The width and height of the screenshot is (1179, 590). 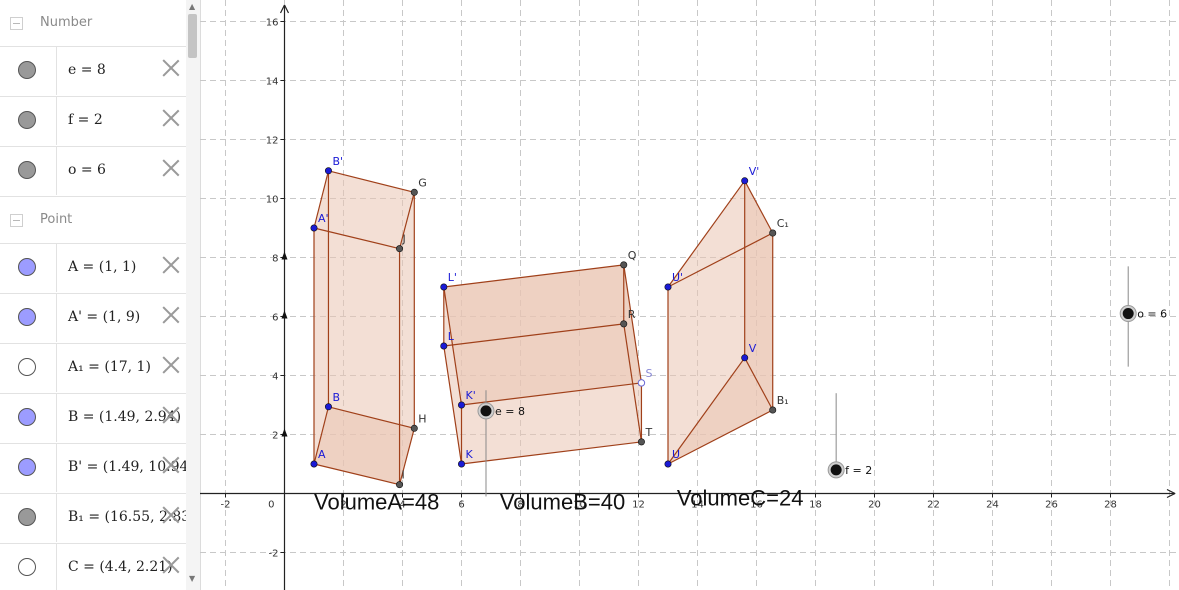 I want to click on point-label: L', so click(x=452, y=277).